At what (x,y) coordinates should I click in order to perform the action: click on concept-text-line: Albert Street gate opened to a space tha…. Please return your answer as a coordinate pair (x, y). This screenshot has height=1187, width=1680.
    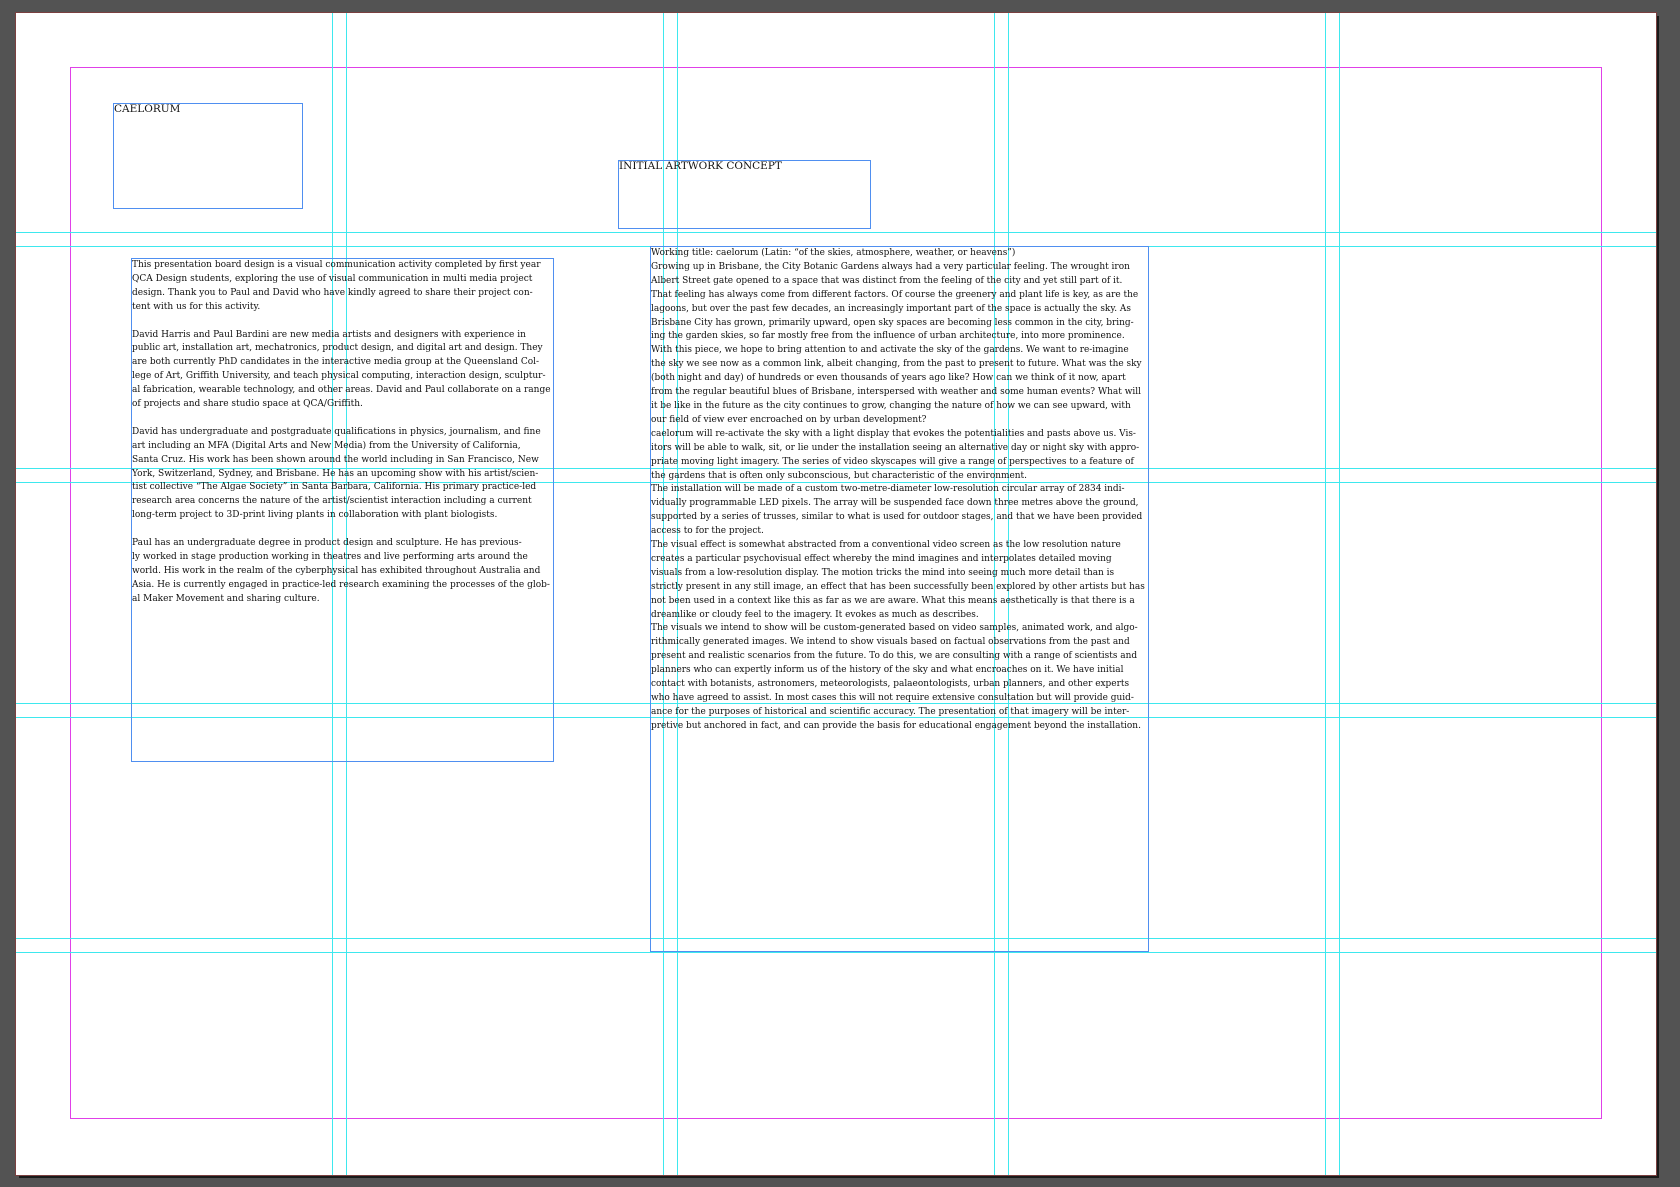
    Looking at the image, I should click on (887, 280).